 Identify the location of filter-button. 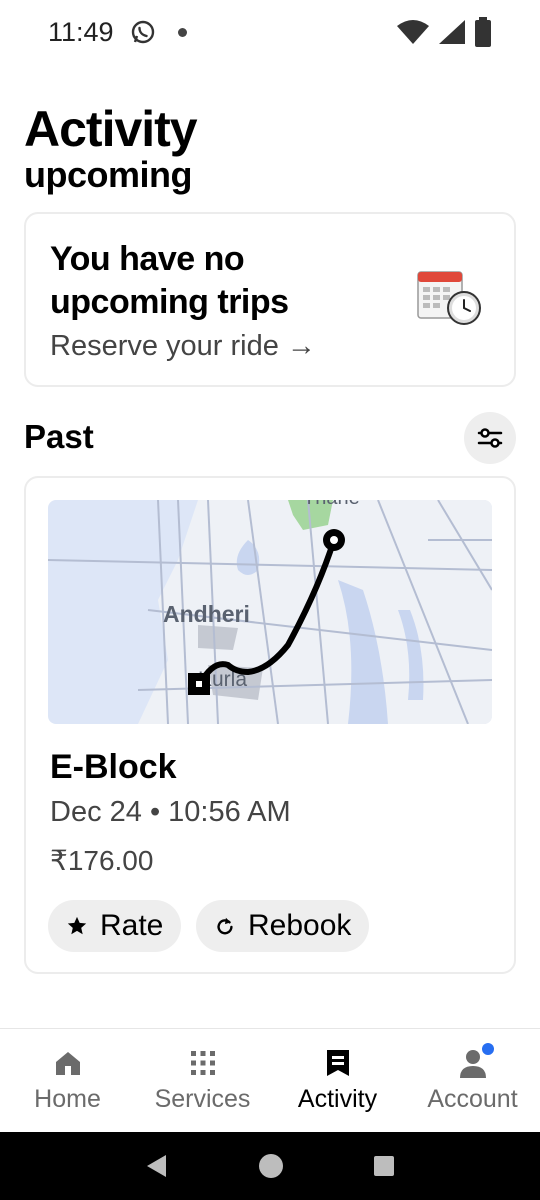
(490, 438).